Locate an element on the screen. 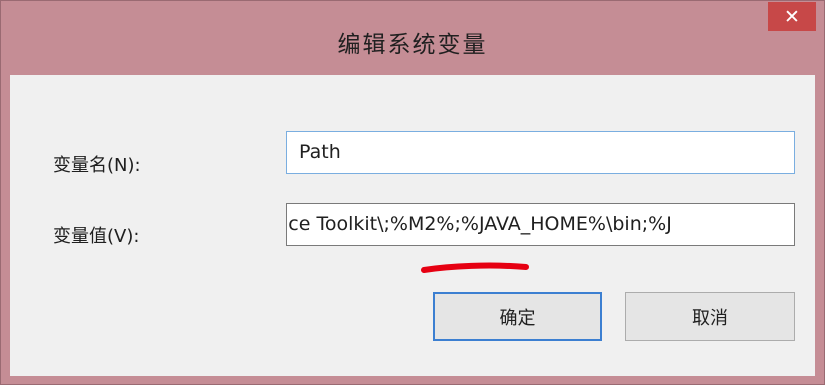 The width and height of the screenshot is (825, 385). close-button: ✕ is located at coordinates (792, 16).